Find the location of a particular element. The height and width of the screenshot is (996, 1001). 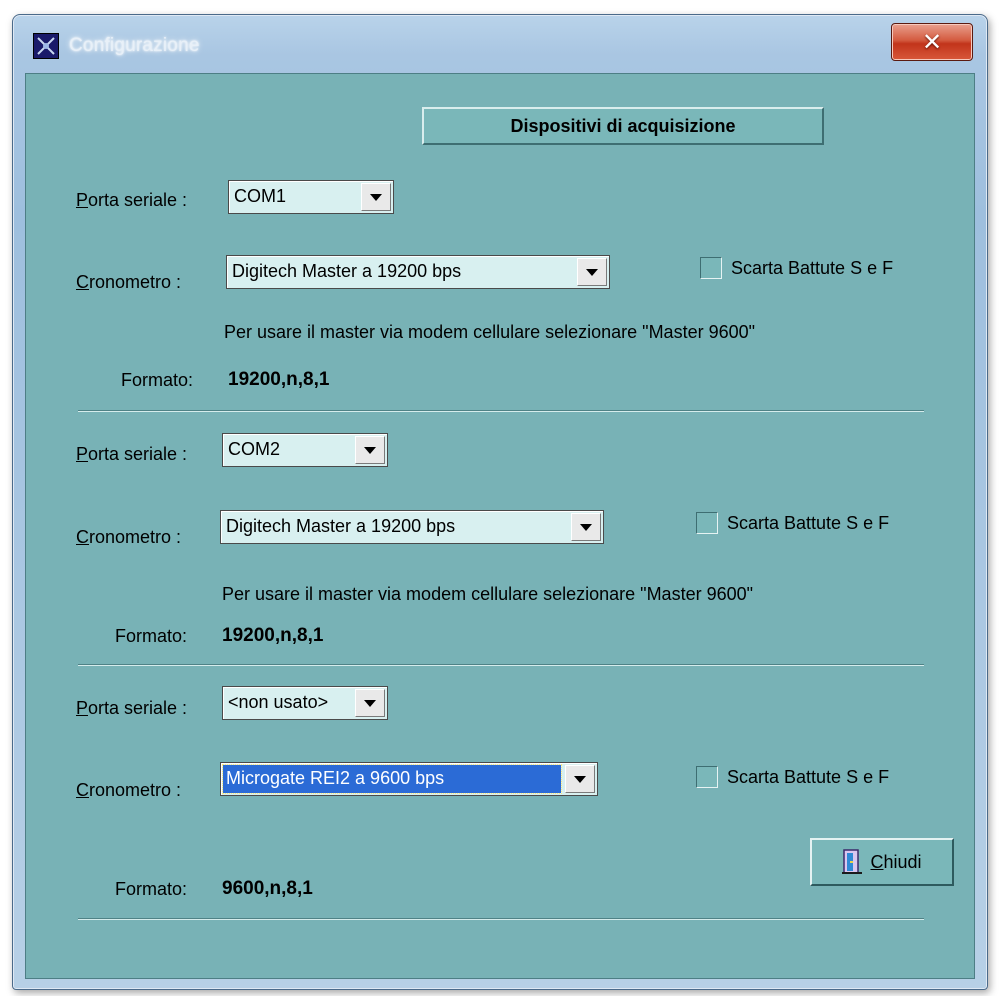

chrono-select-3: Microgate REI2 a 9600 bps is located at coordinates (409, 779).